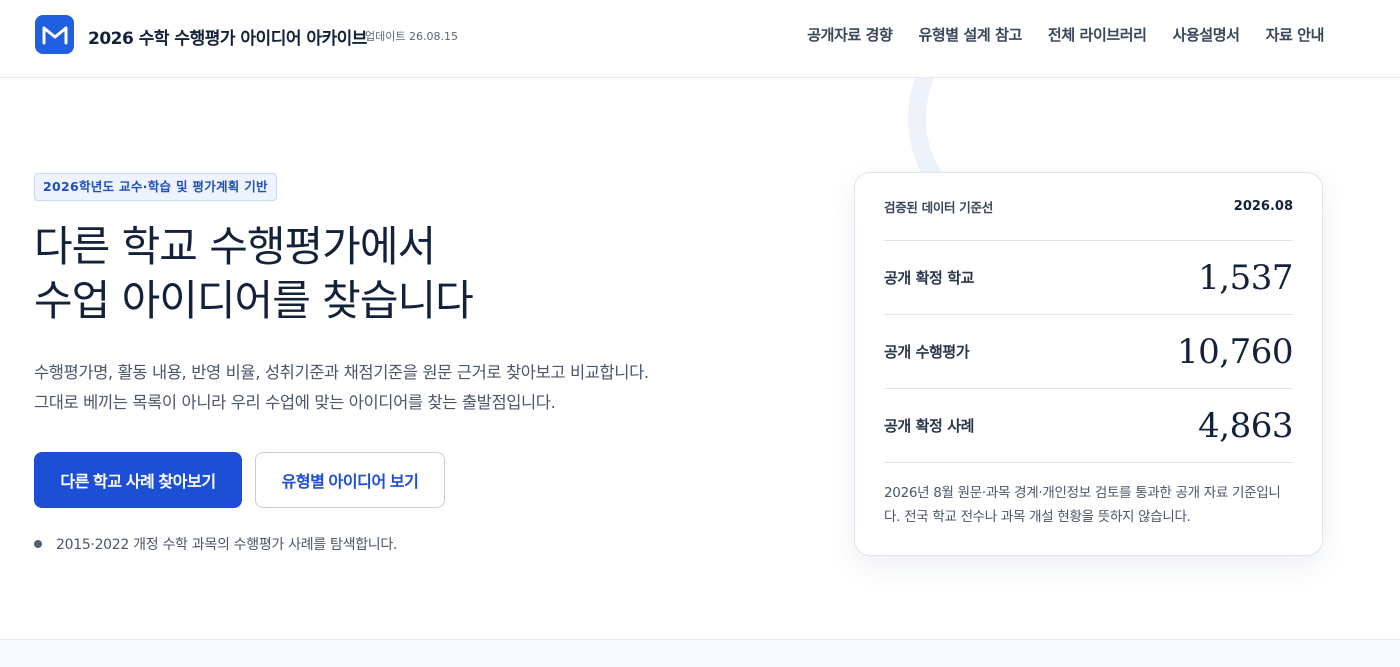 The height and width of the screenshot is (667, 1400). I want to click on nav-data-info: 자료 안내, so click(1295, 34).